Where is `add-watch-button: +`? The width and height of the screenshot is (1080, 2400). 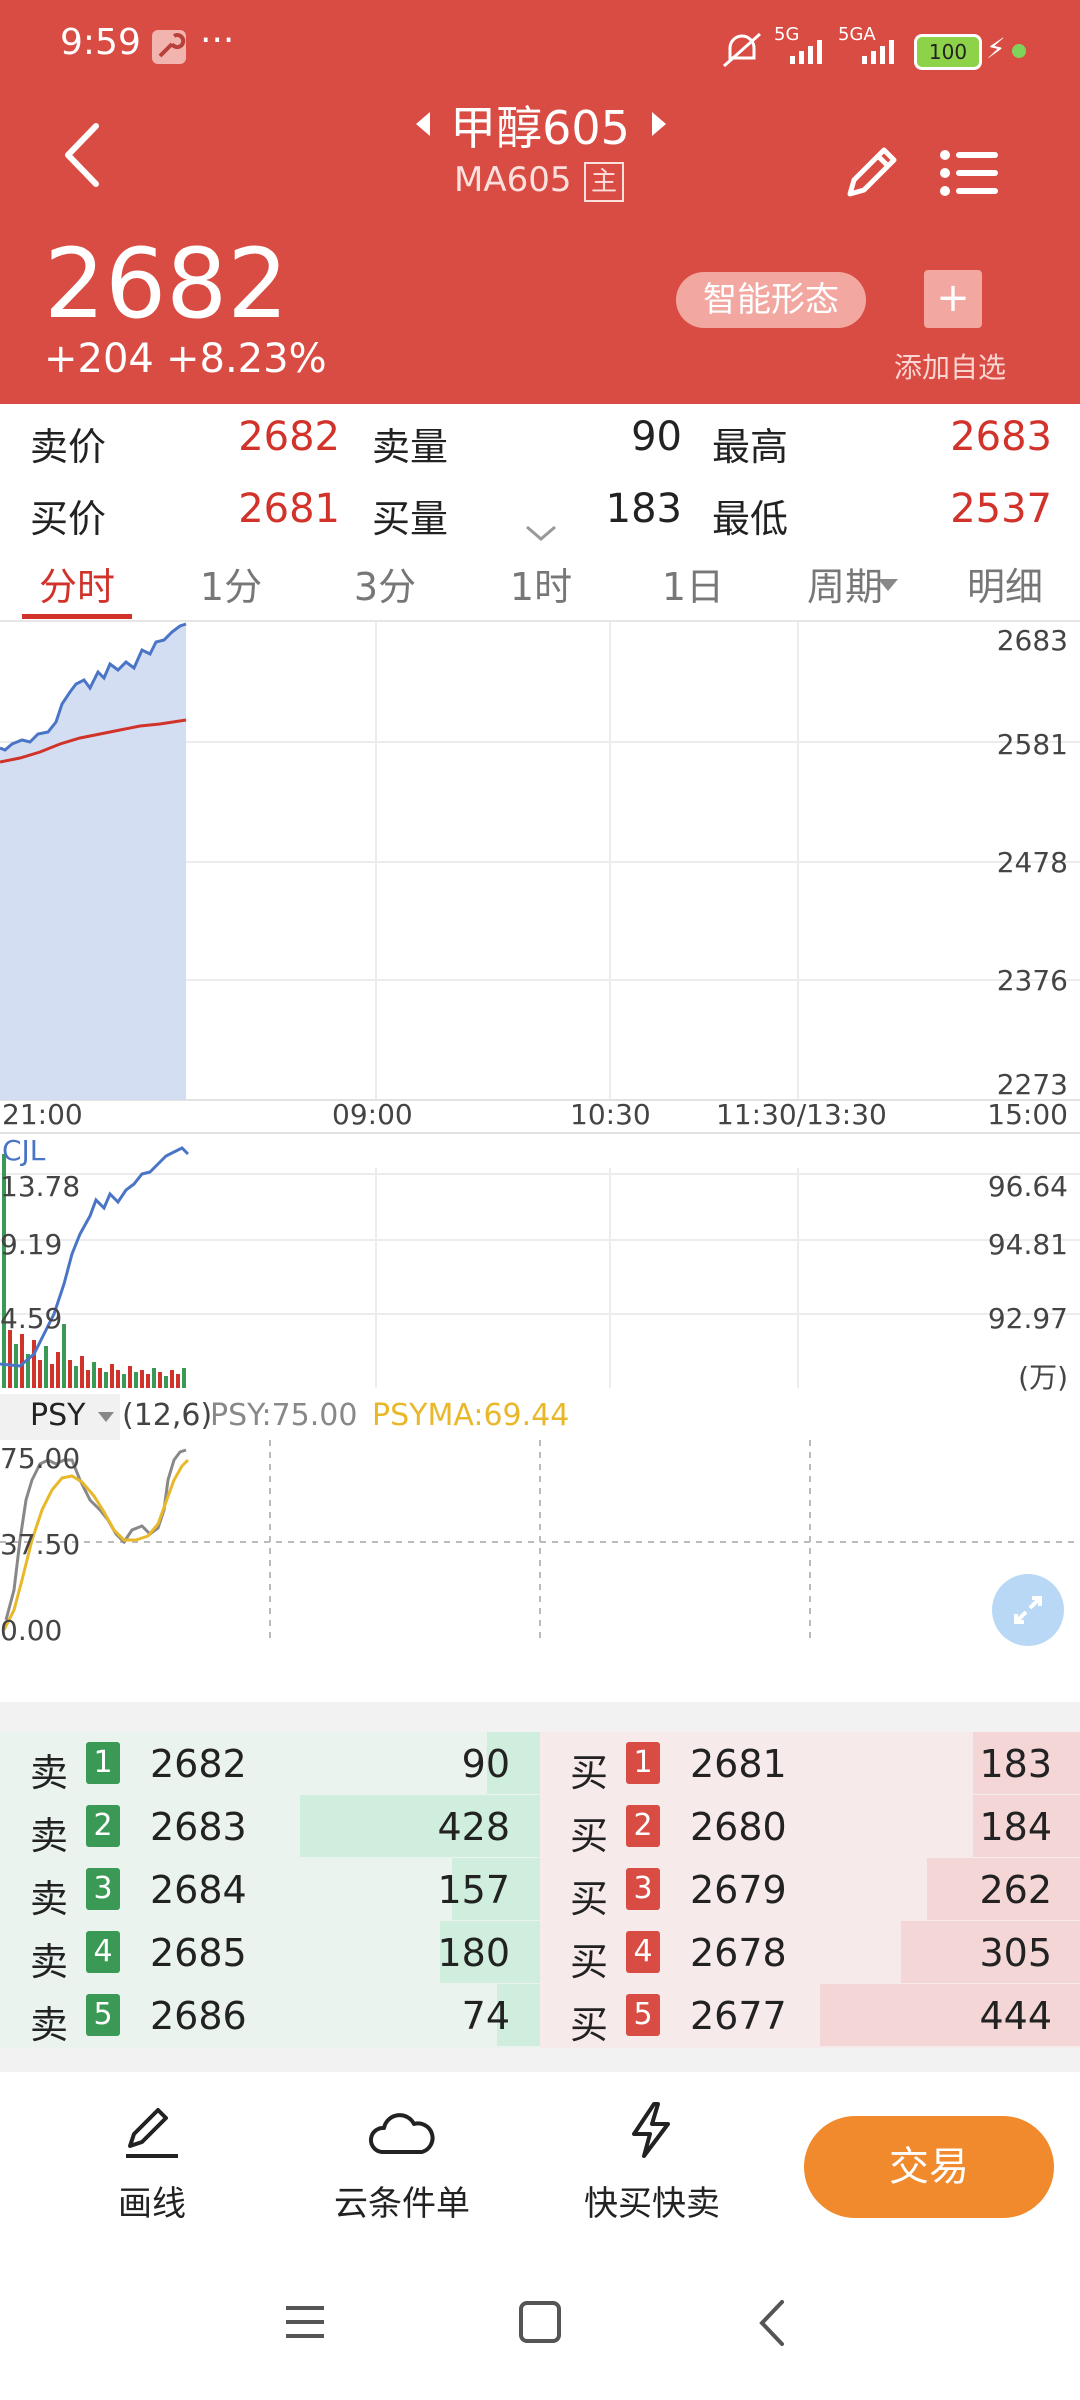
add-watch-button: + is located at coordinates (953, 299).